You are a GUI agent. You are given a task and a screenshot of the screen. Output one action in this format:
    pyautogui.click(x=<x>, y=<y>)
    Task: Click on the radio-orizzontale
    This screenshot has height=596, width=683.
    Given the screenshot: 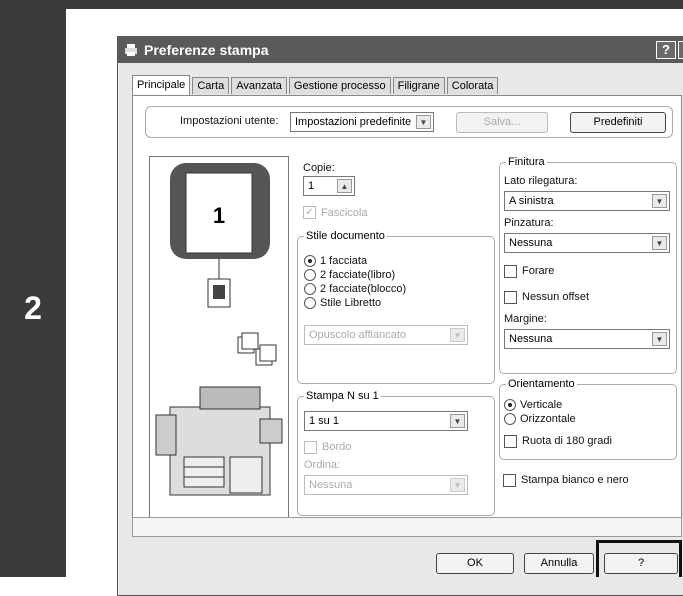 What is the action you would take?
    pyautogui.click(x=510, y=419)
    